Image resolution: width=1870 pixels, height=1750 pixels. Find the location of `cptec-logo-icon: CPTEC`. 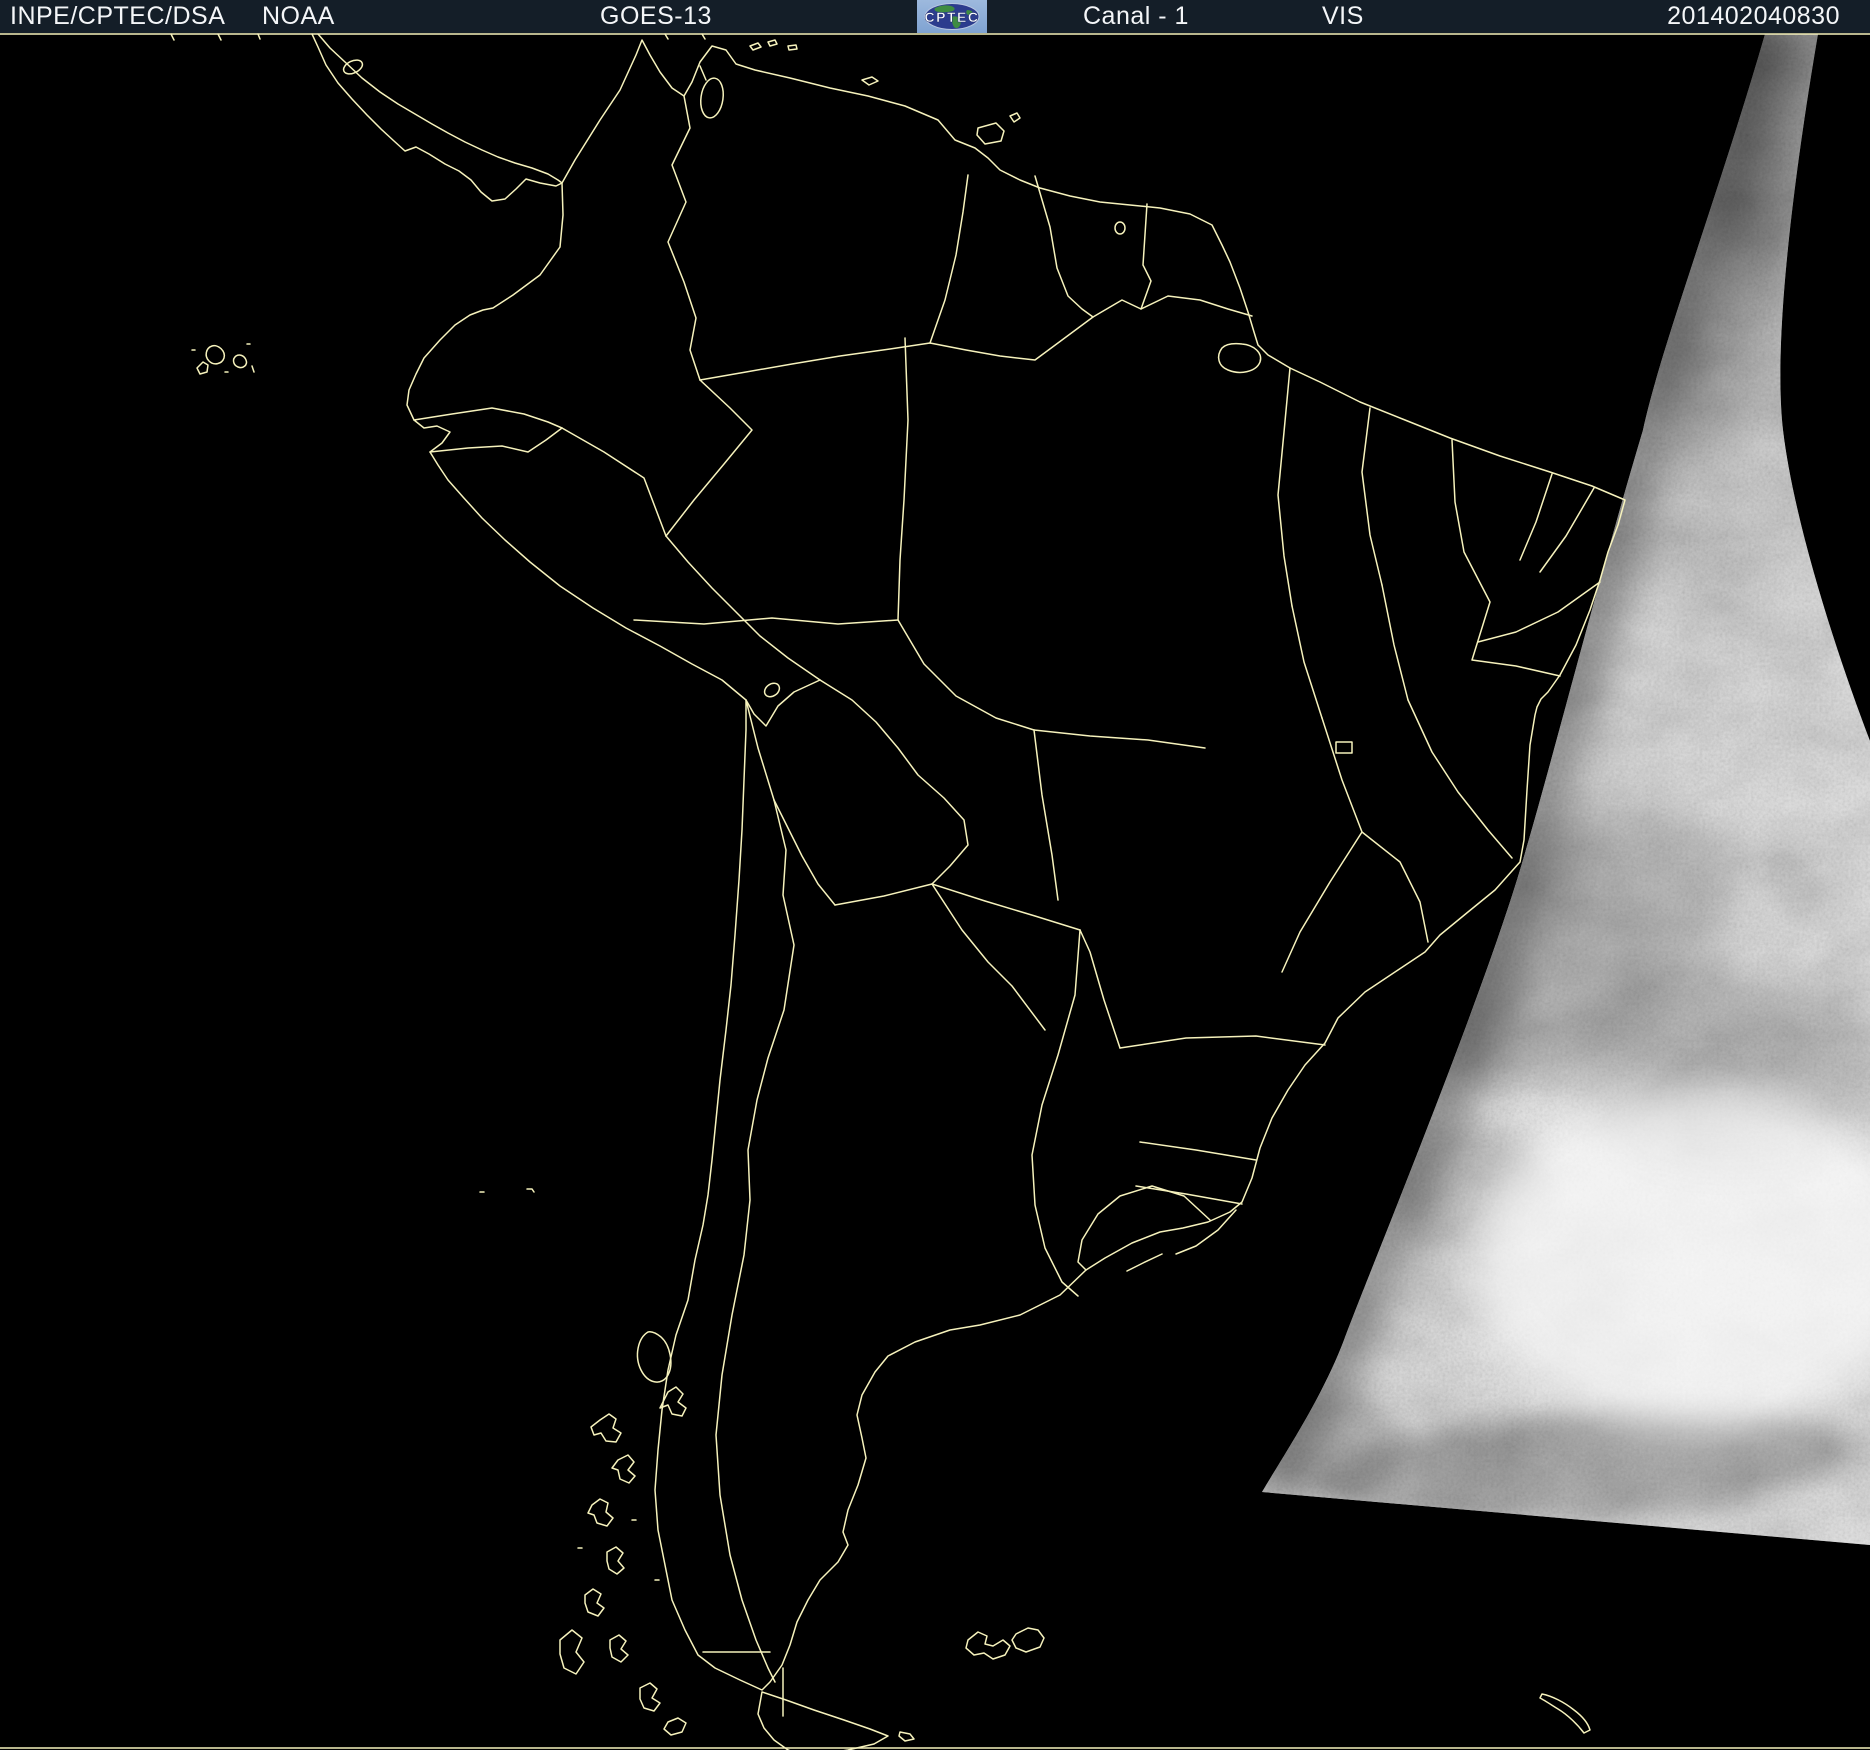

cptec-logo-icon: CPTEC is located at coordinates (952, 16).